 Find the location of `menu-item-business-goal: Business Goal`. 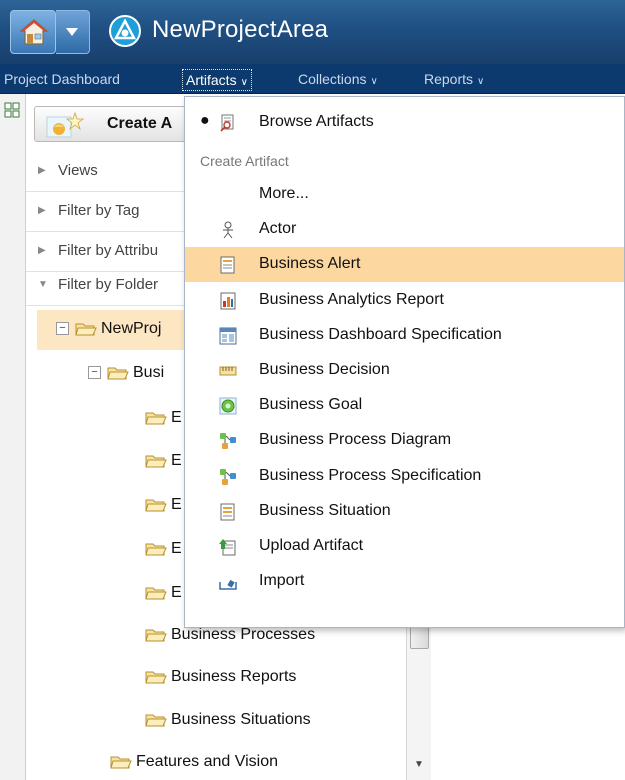

menu-item-business-goal: Business Goal is located at coordinates (404, 405).